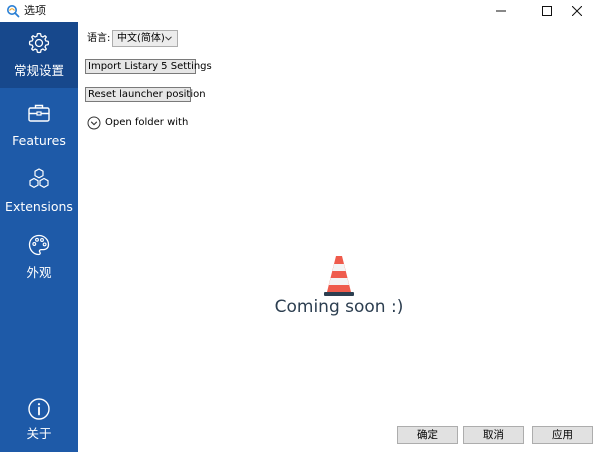 The height and width of the screenshot is (452, 600). Describe the element at coordinates (39, 257) in the screenshot. I see `sidebar-item-appearance: 外观` at that location.